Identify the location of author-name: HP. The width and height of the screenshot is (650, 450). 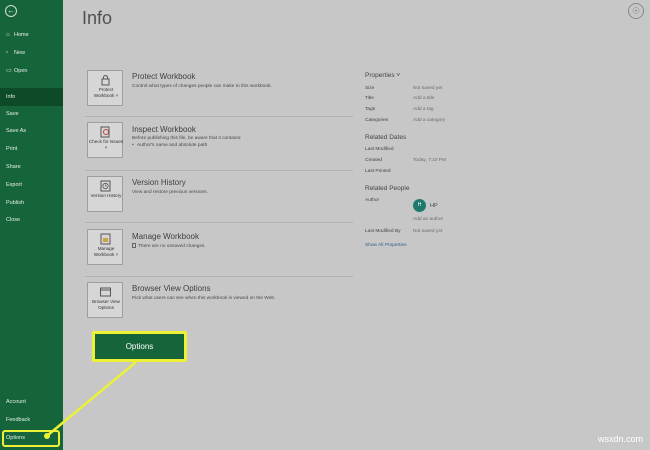
(434, 206).